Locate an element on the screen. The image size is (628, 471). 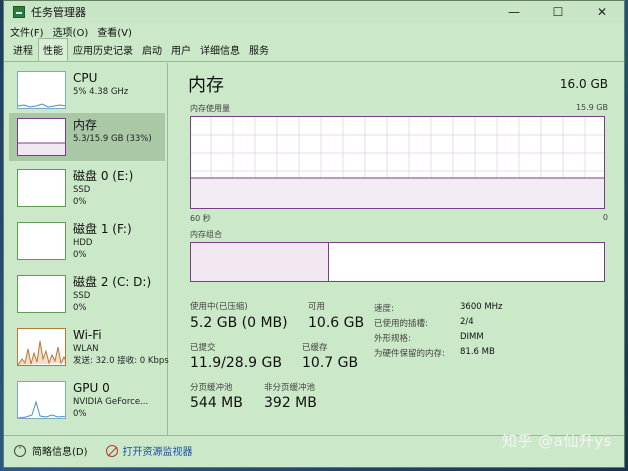
memory-mini-fill is located at coordinates (41, 149).